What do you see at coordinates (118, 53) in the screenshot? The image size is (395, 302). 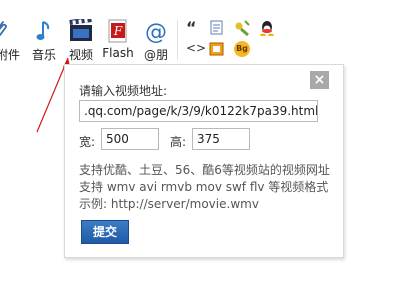 I see `toolbar-flash-label: Flash` at bounding box center [118, 53].